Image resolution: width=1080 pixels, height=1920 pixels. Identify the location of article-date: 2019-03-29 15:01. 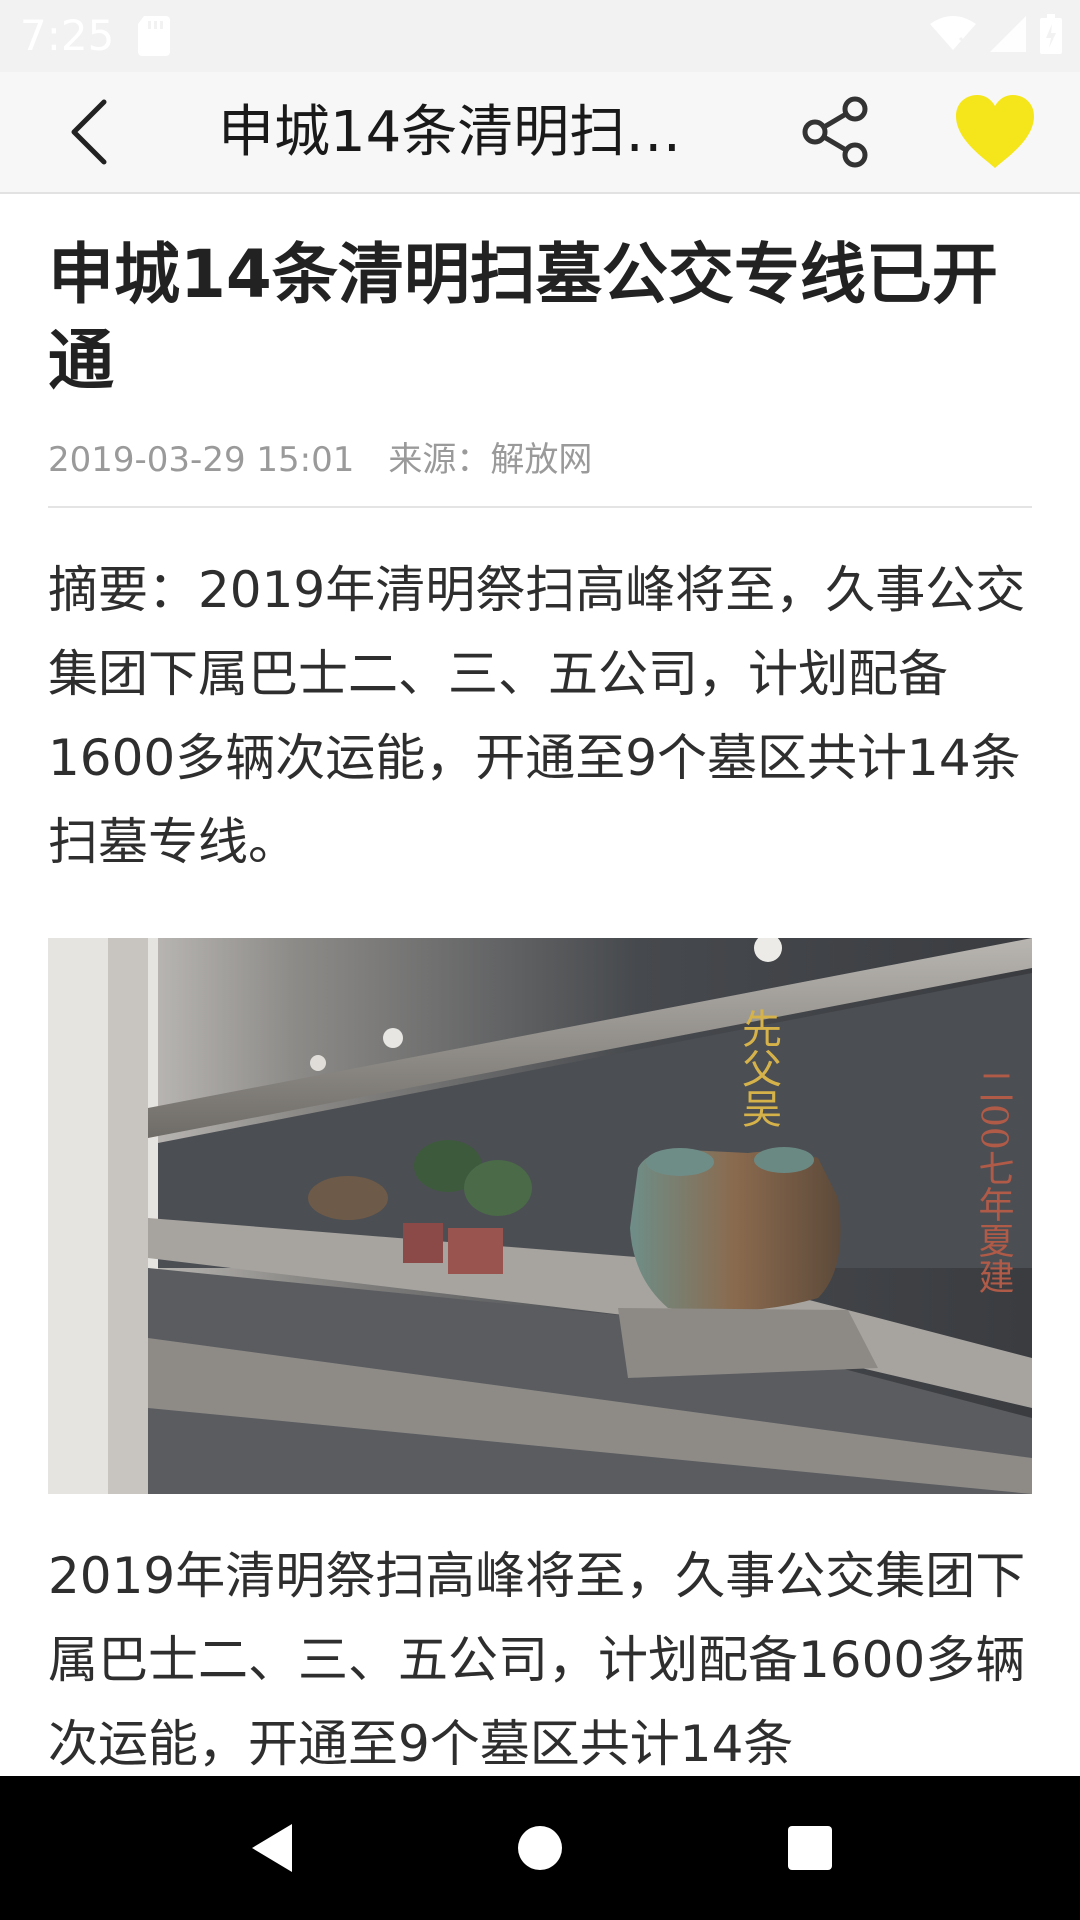
(201, 460).